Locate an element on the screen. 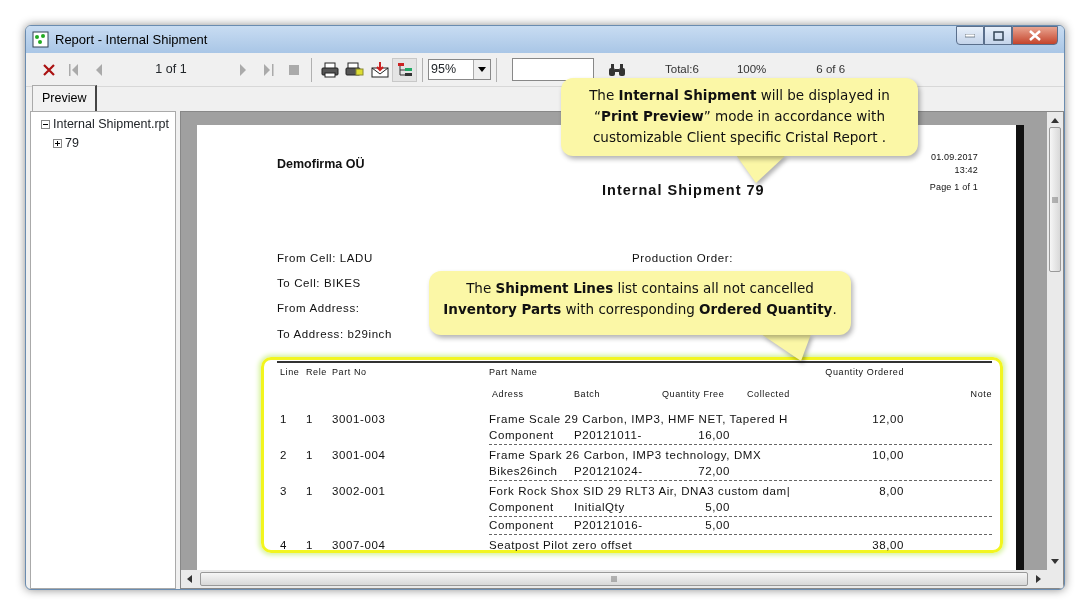  column-header: Line is located at coordinates (290, 372).